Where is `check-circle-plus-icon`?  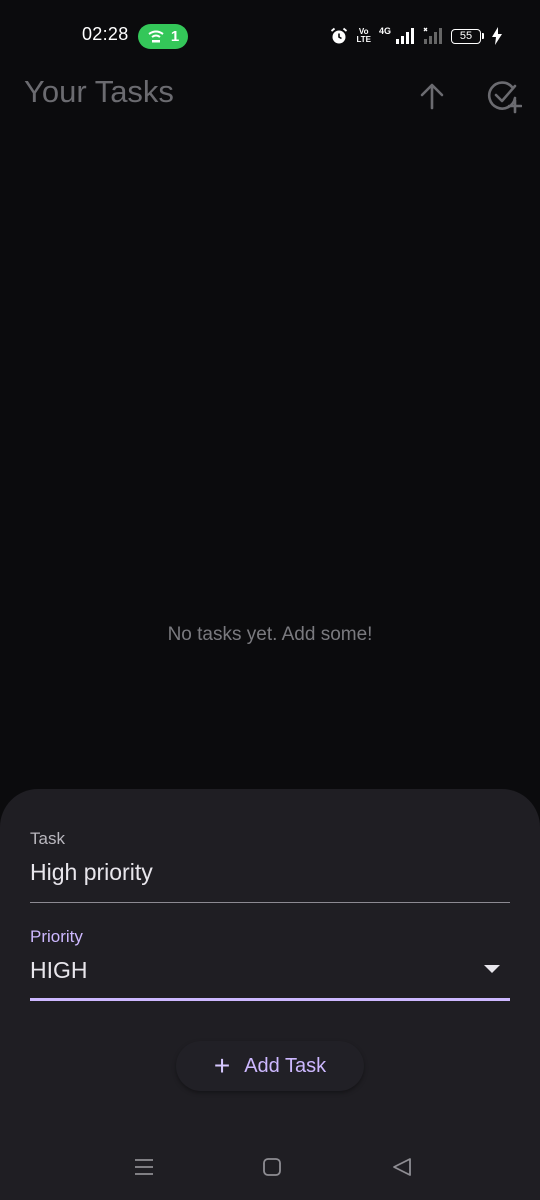 check-circle-plus-icon is located at coordinates (504, 97).